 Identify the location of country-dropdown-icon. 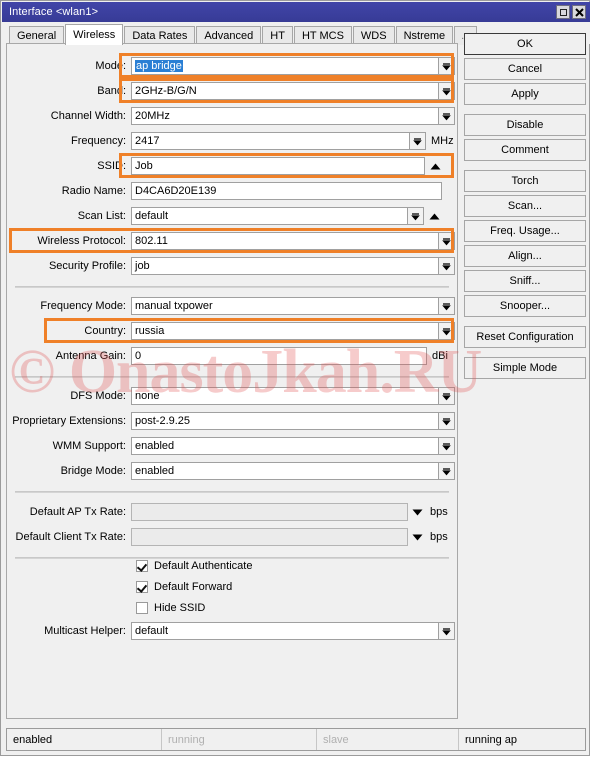
(446, 331).